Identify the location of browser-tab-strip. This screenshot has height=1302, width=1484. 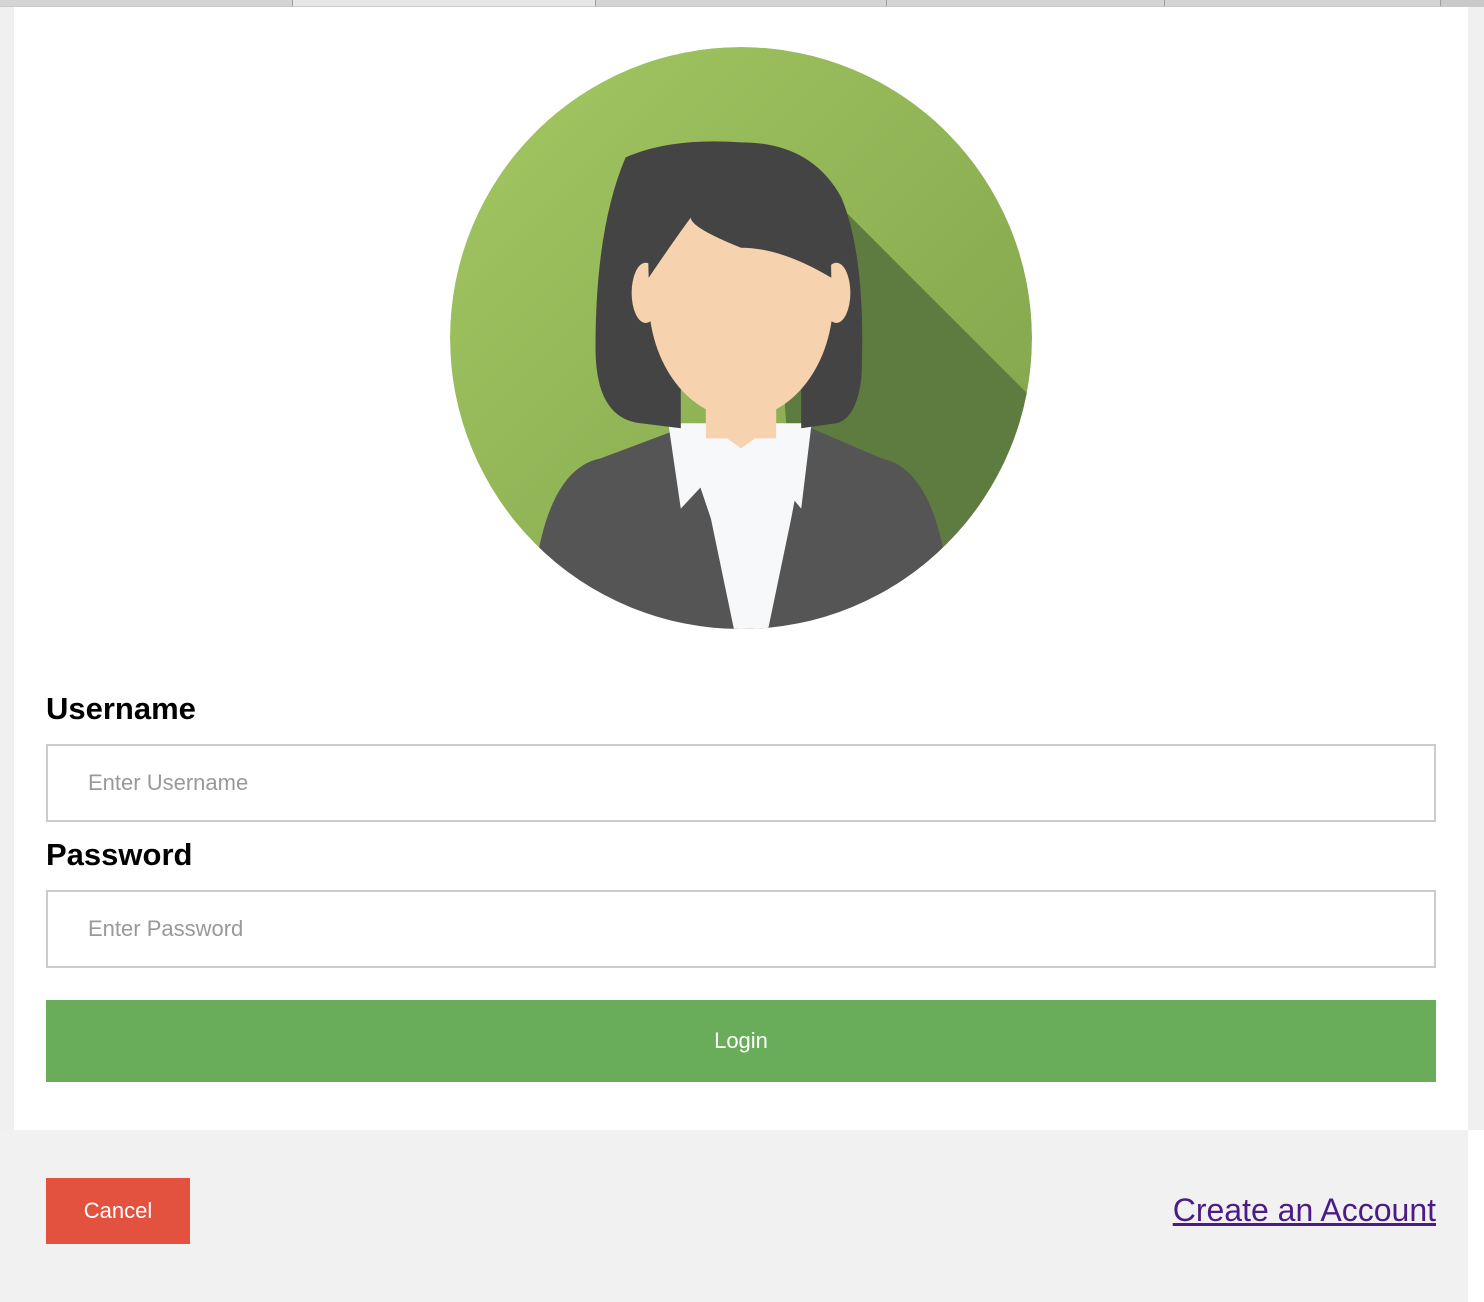
(742, 3).